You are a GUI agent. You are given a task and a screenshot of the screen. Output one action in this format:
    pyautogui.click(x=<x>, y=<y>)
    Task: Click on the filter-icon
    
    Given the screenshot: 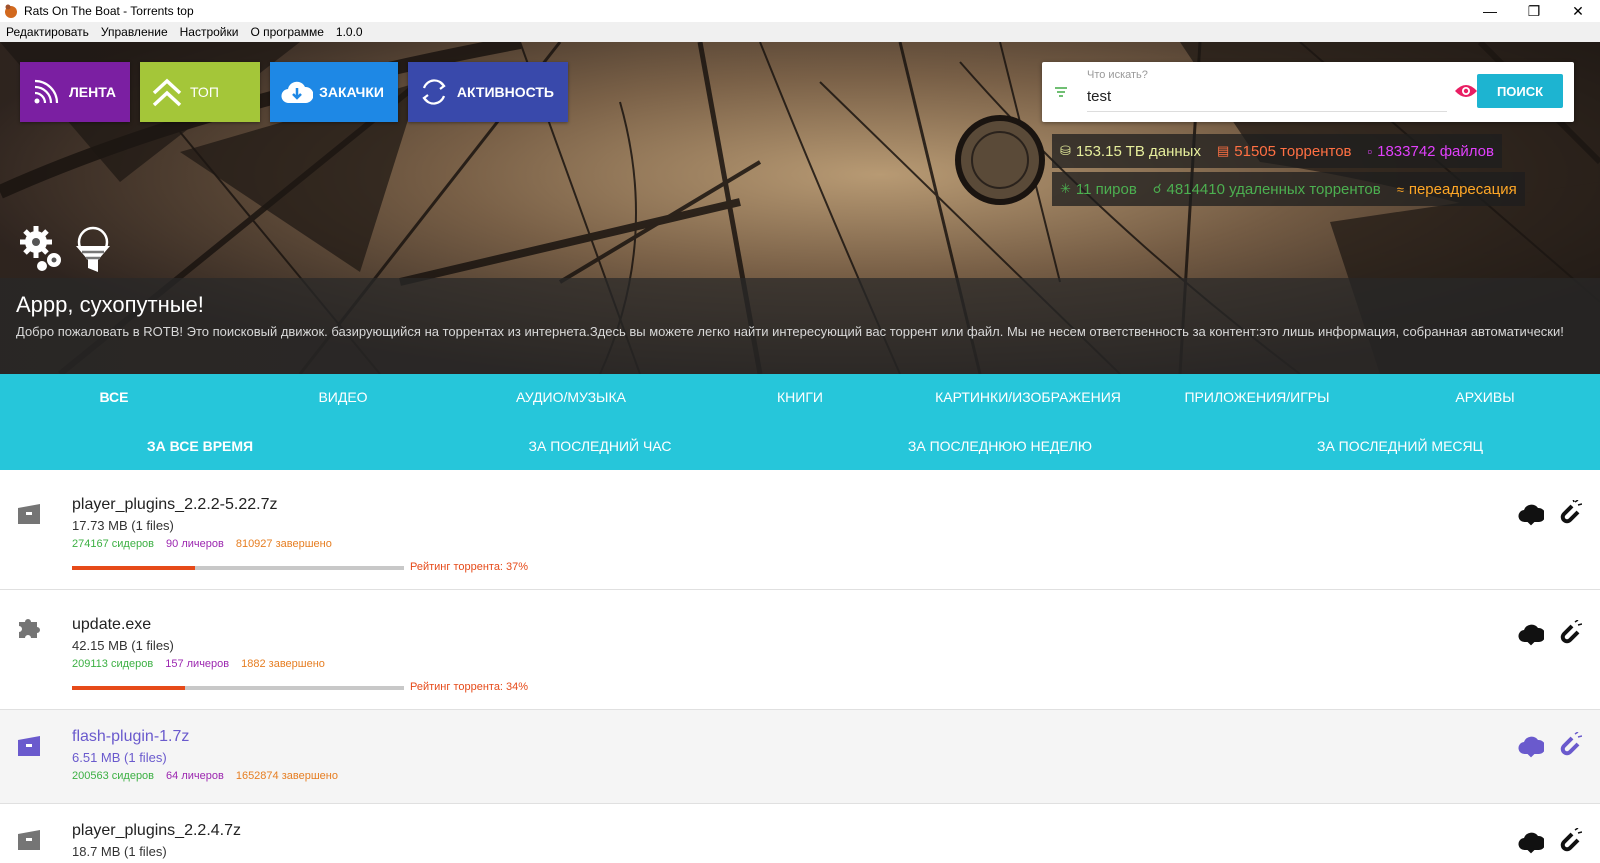 What is the action you would take?
    pyautogui.click(x=1061, y=92)
    